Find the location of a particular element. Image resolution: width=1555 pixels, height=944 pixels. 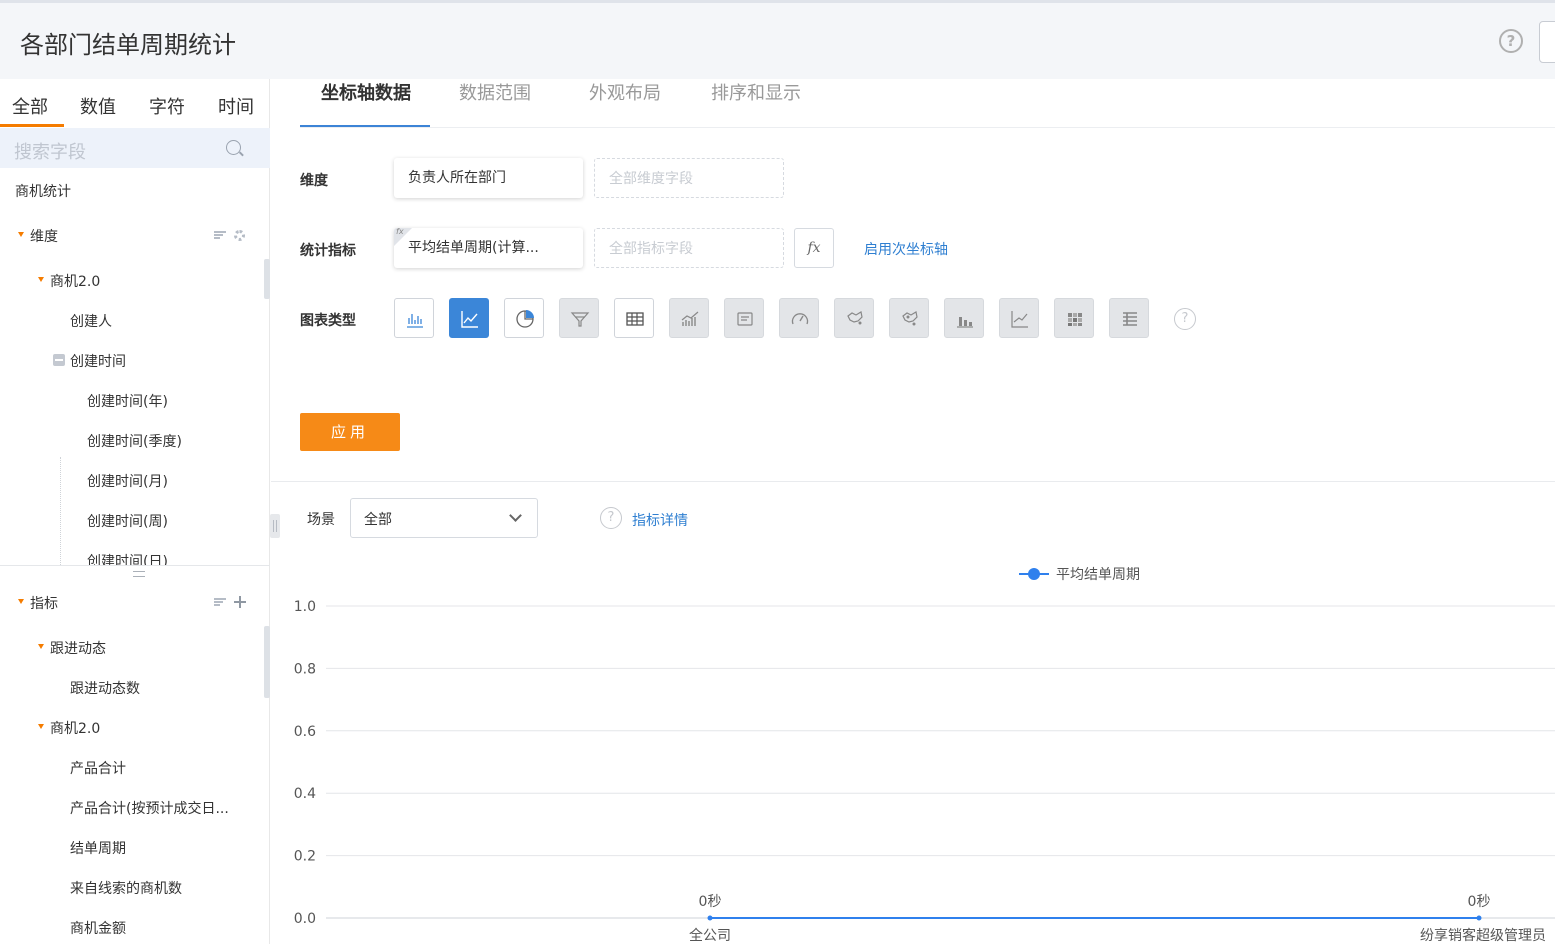

funnel-chart-button is located at coordinates (579, 318).